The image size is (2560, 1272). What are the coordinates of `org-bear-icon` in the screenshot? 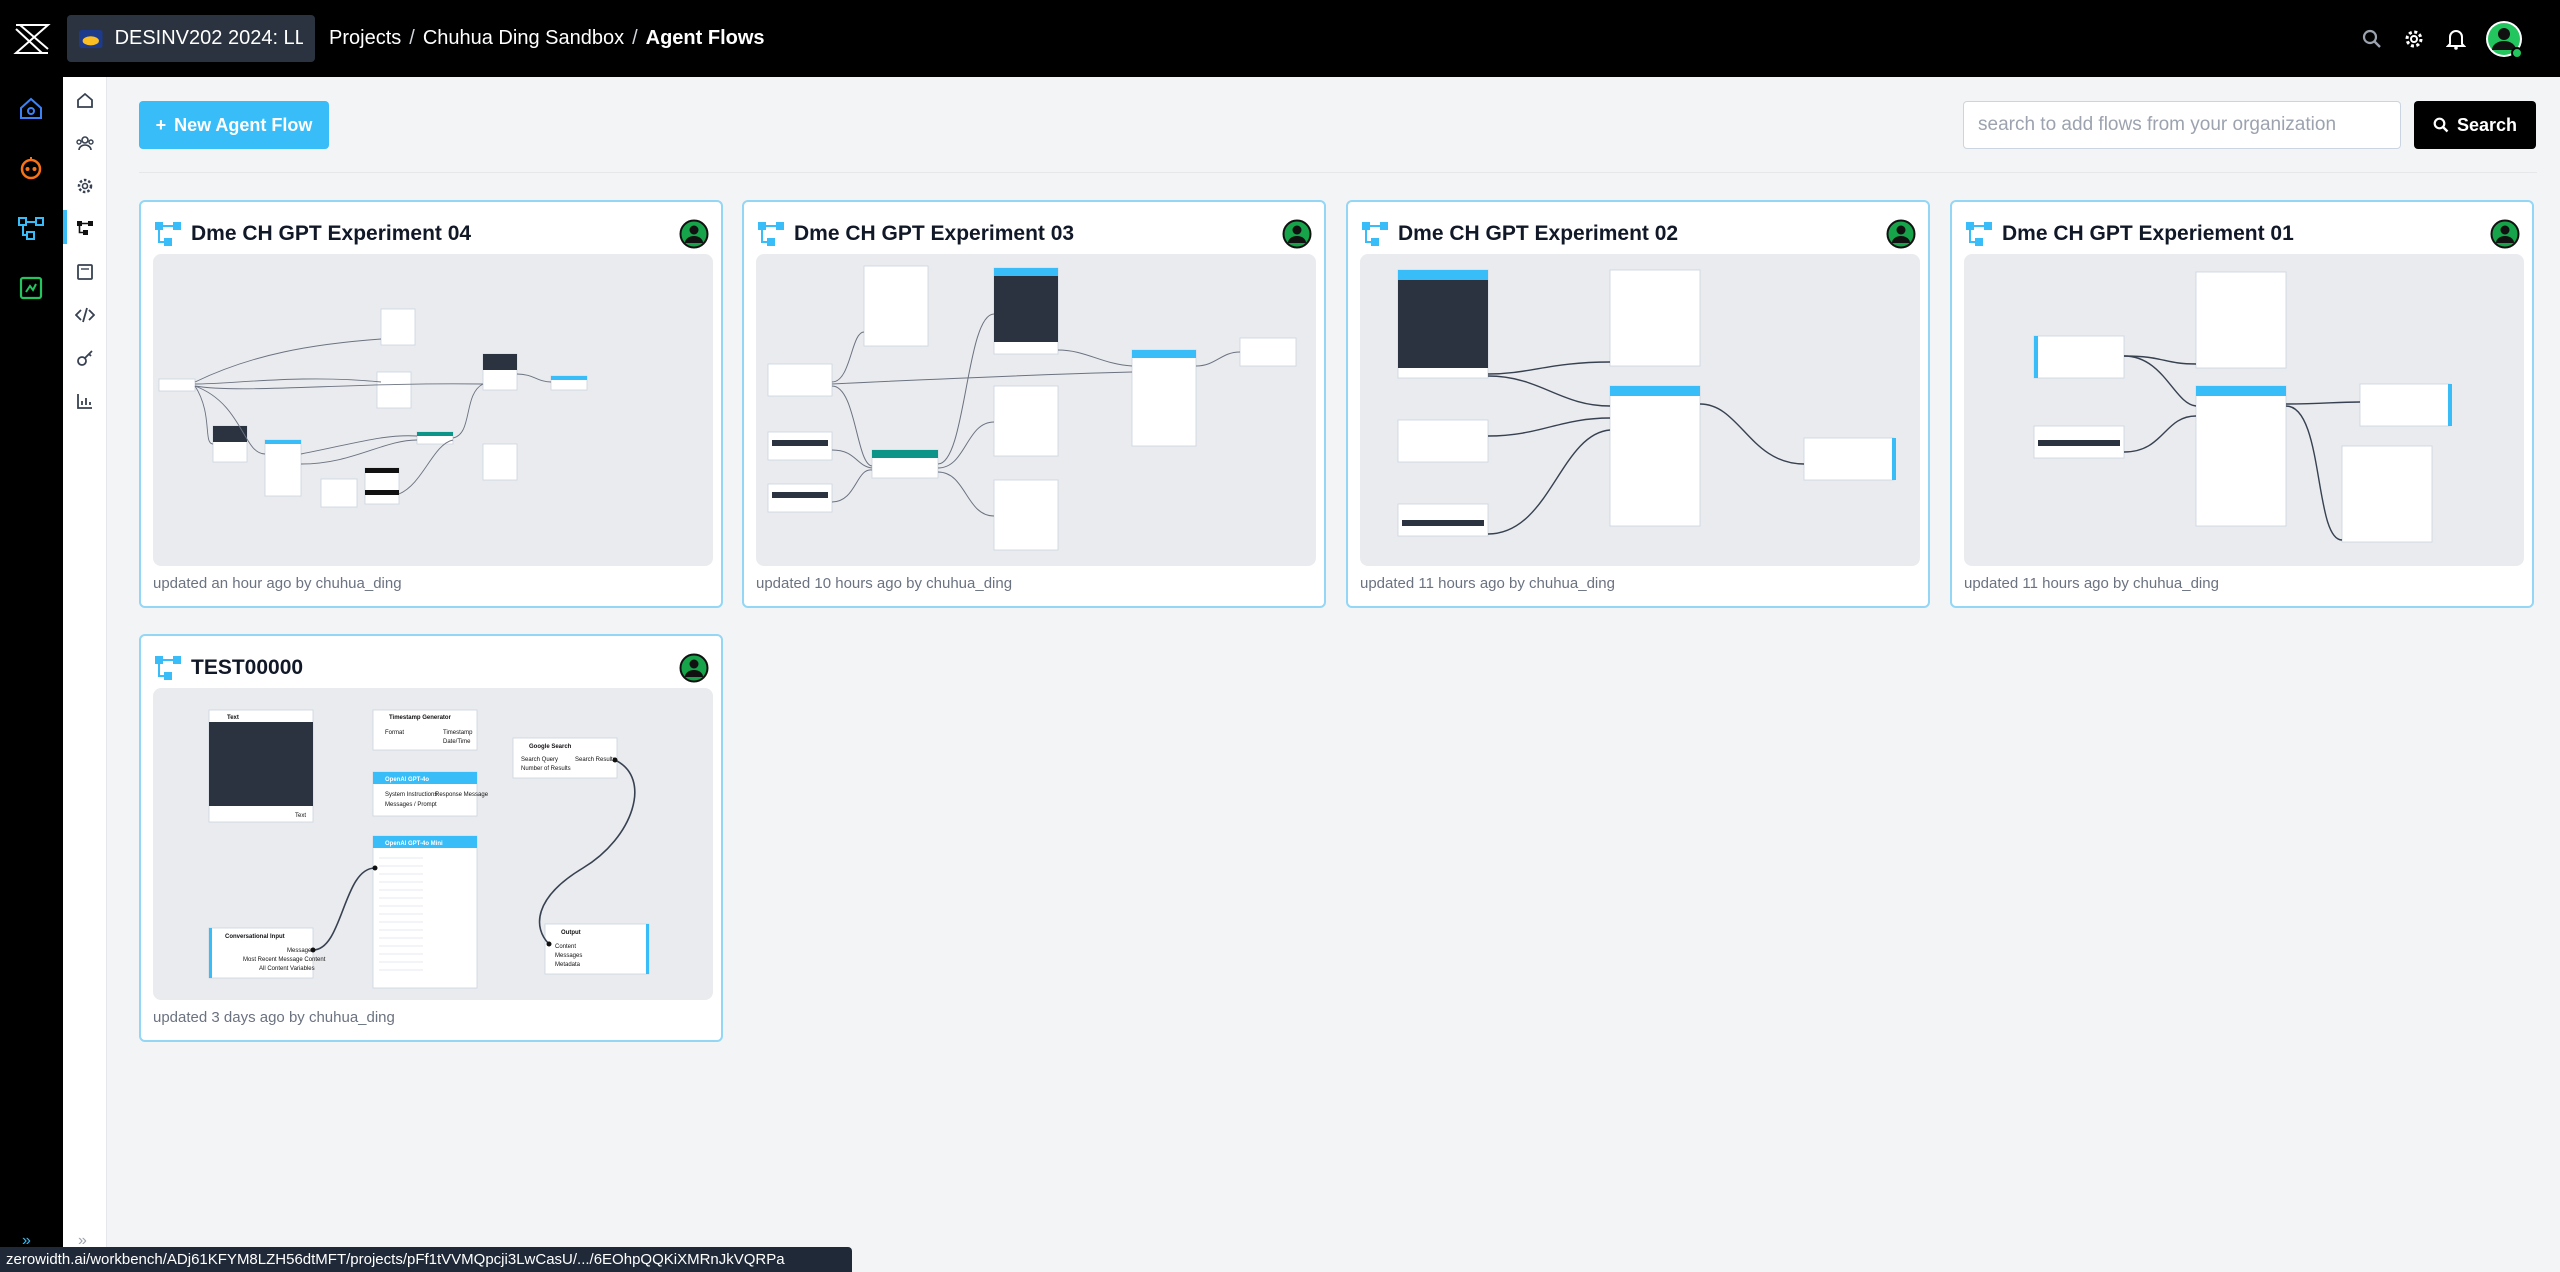 It's located at (91, 38).